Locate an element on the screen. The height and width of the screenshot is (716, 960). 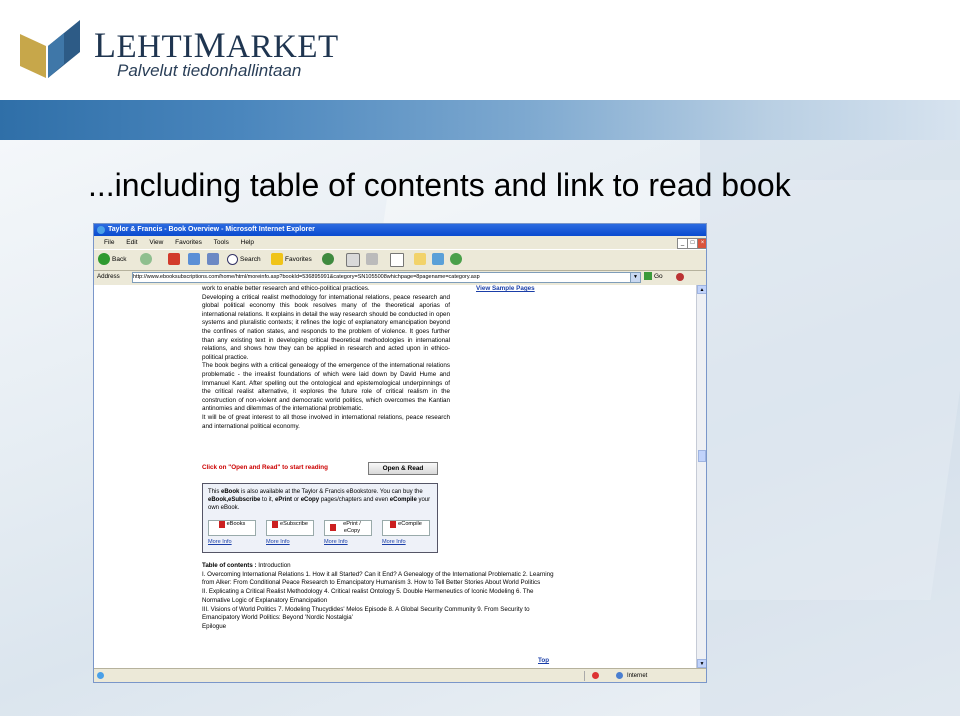
search-label: Search is located at coordinates (250, 259).